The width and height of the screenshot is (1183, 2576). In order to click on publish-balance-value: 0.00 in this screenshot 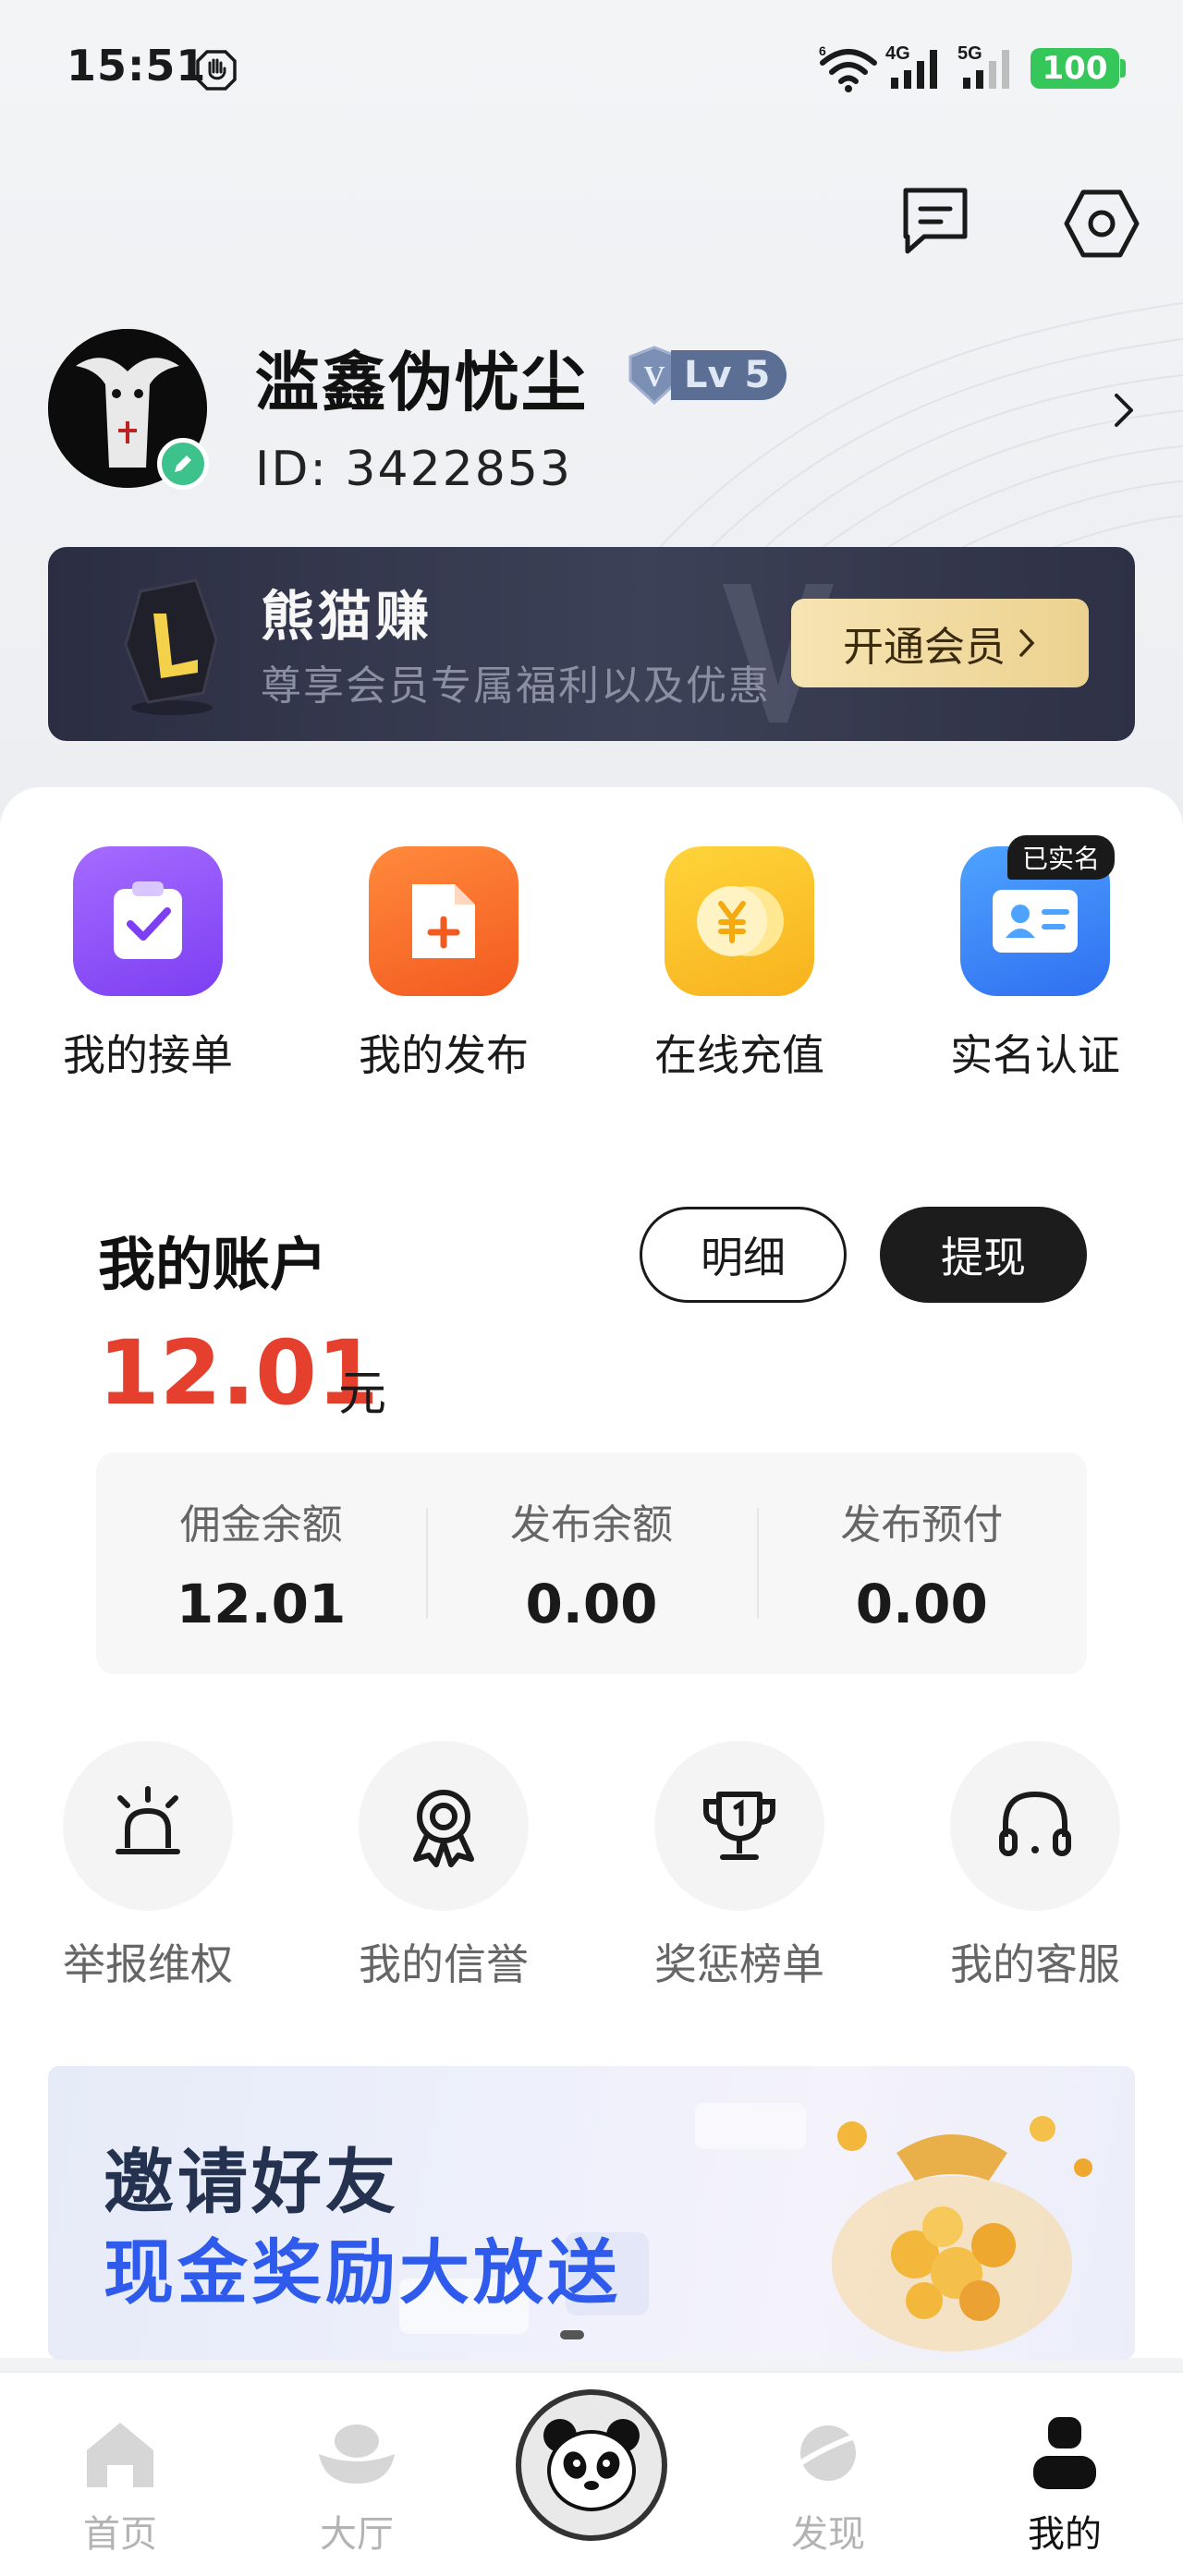, I will do `click(592, 1604)`.